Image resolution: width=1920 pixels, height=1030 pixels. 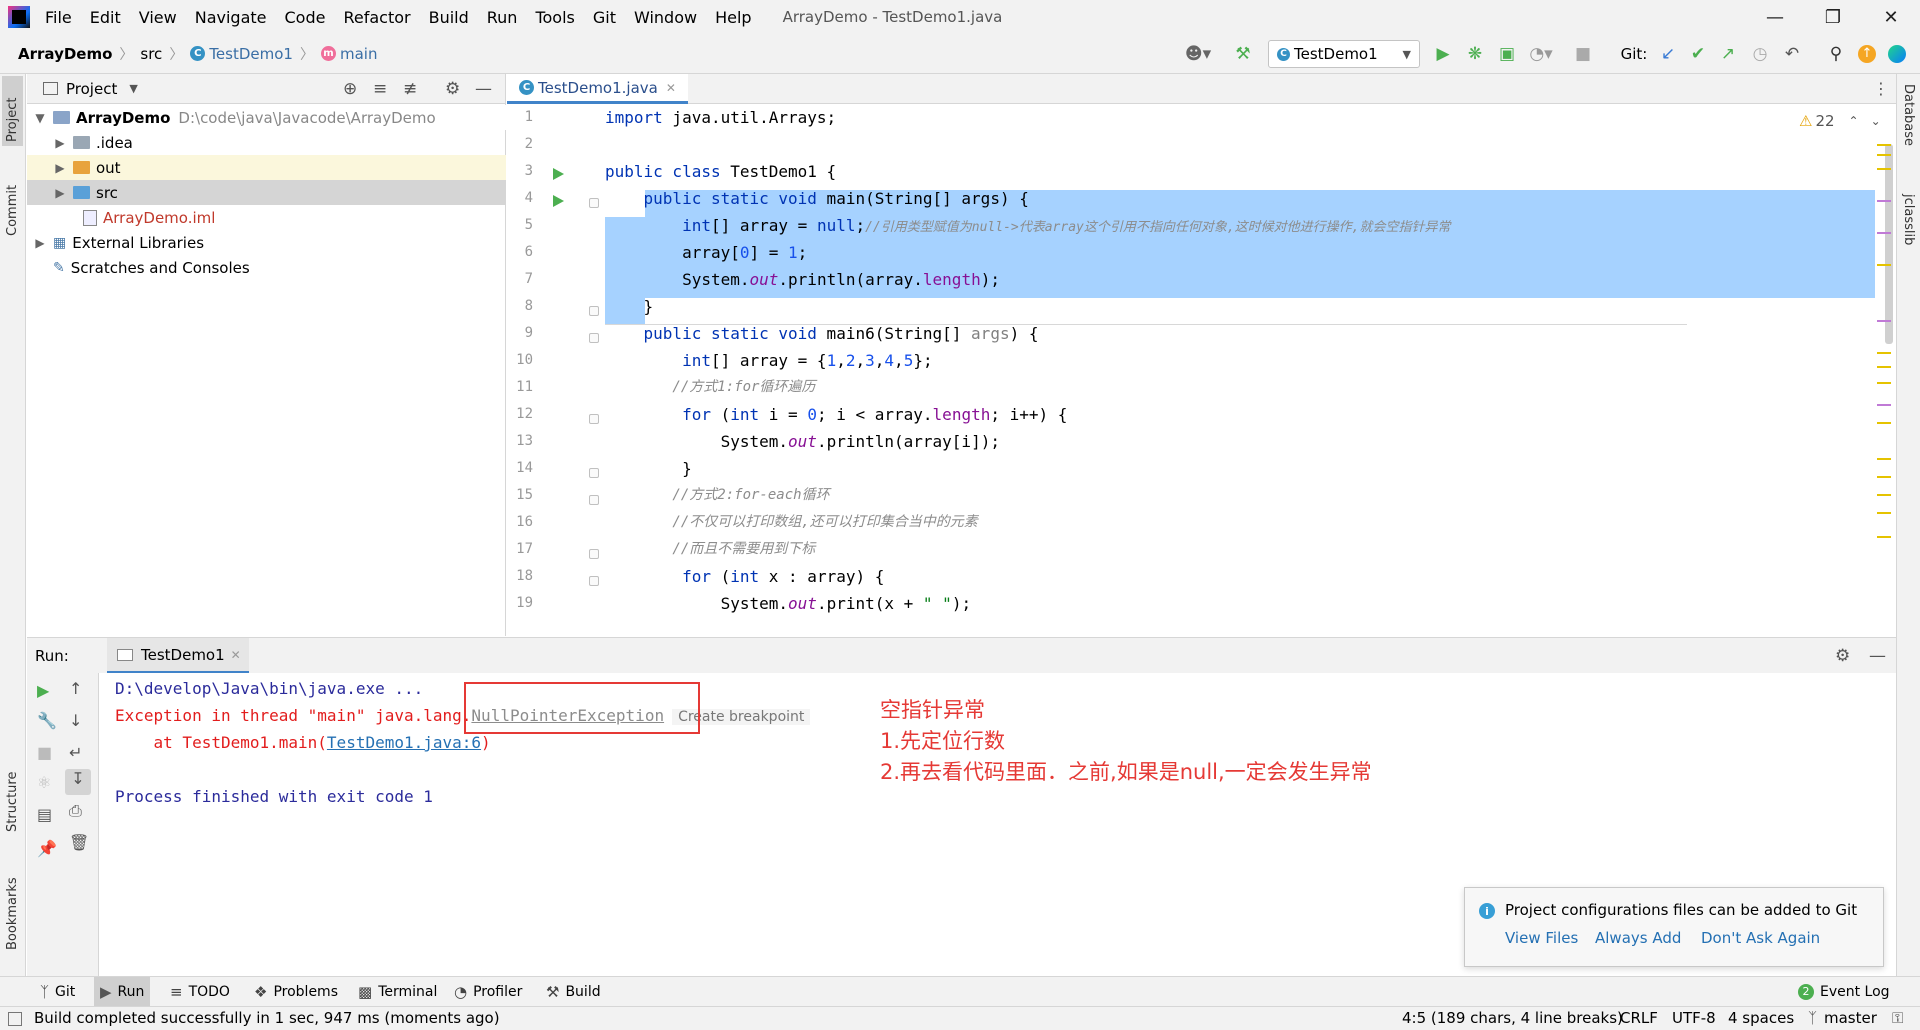 I want to click on tool-window-event-log: 2 Event Log, so click(x=1844, y=992).